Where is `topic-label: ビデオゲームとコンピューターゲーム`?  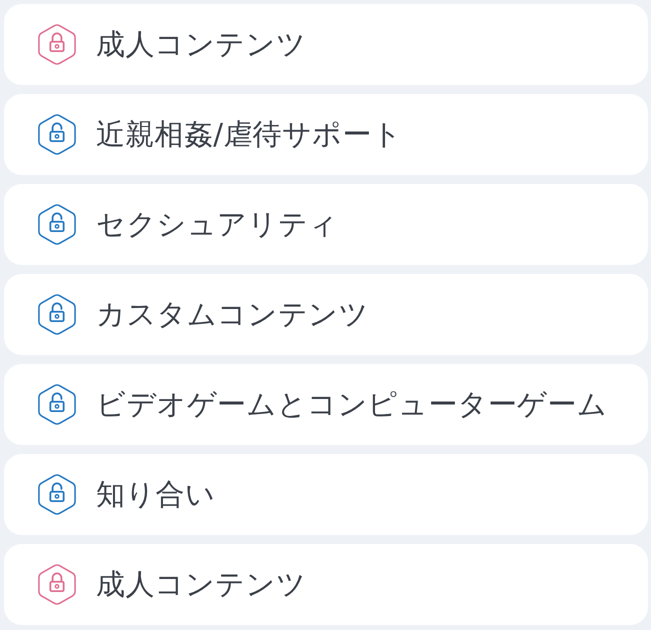
topic-label: ビデオゲームとコンピューターゲーム is located at coordinates (352, 404).